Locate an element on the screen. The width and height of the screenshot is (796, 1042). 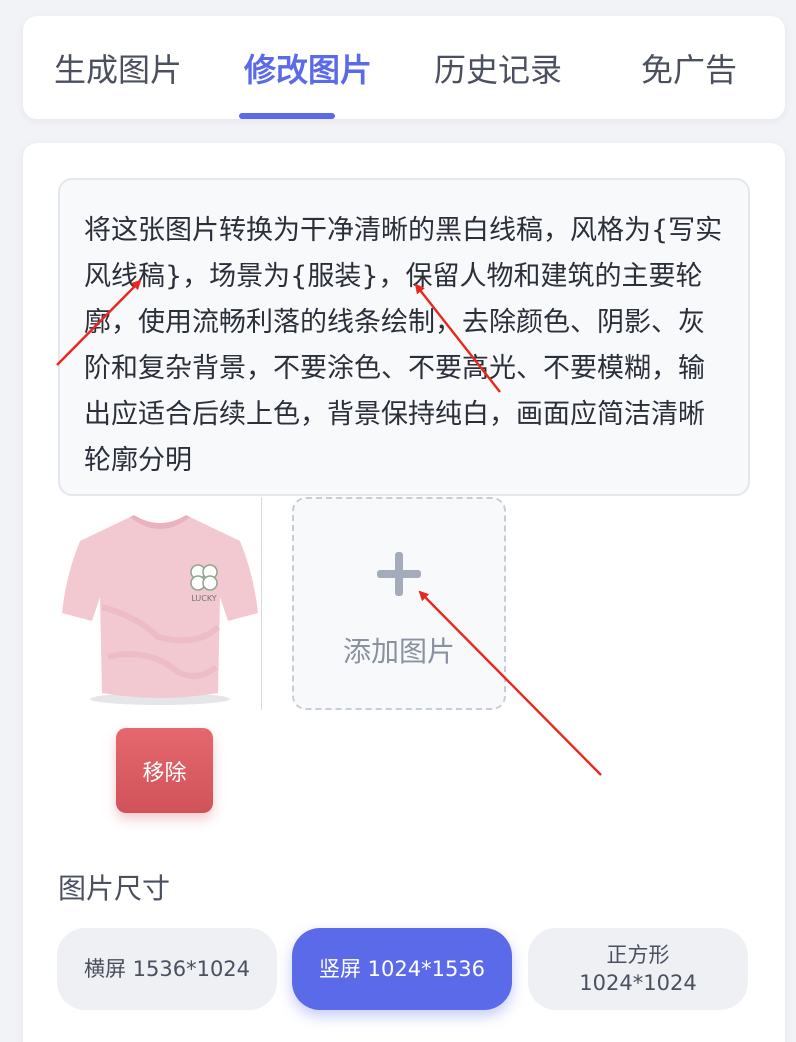
pink-tshirt-image: LUCKY is located at coordinates (159, 603).